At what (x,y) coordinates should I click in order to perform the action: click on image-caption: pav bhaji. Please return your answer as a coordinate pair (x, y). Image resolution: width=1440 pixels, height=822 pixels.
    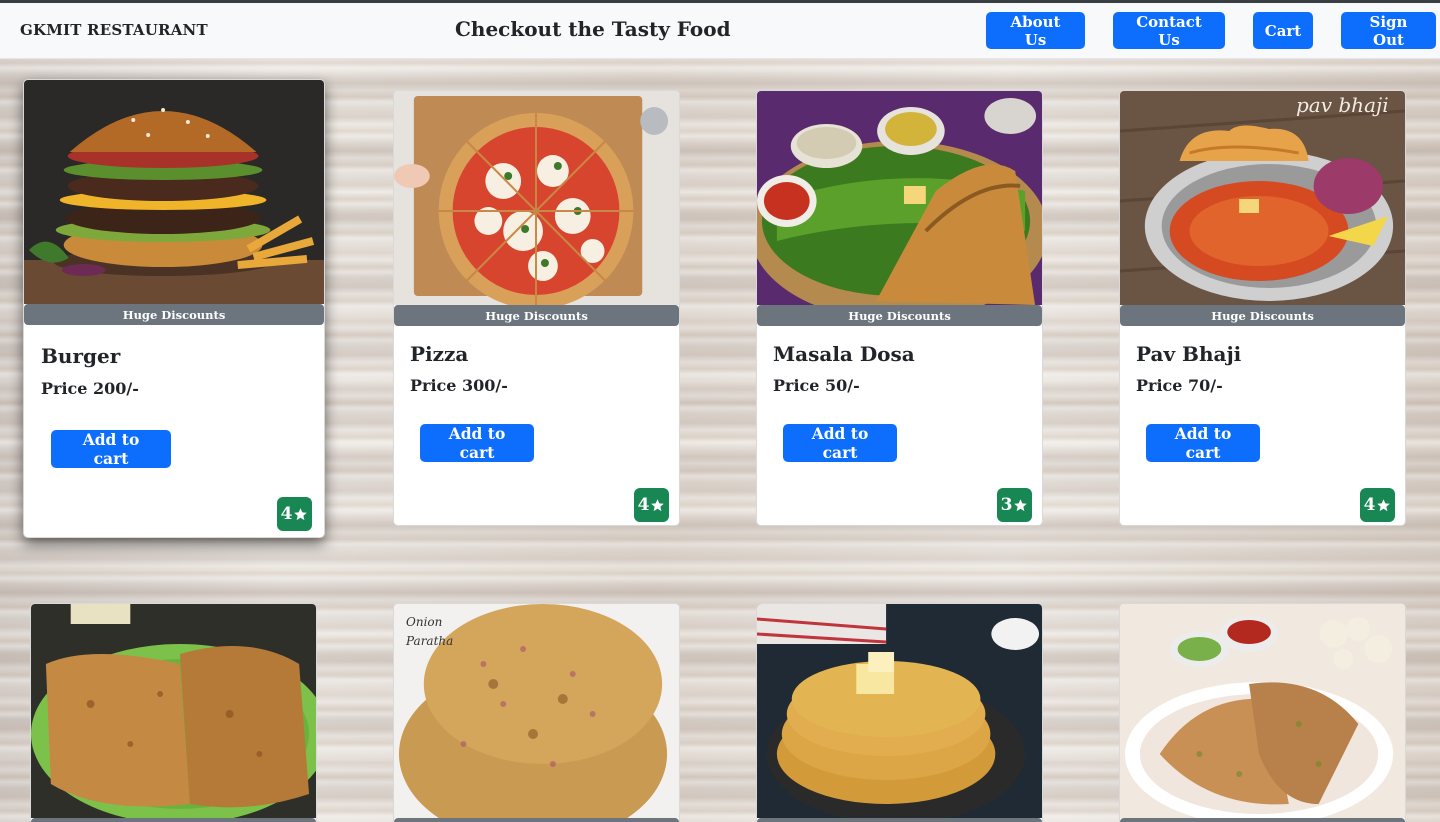
    Looking at the image, I should click on (1342, 105).